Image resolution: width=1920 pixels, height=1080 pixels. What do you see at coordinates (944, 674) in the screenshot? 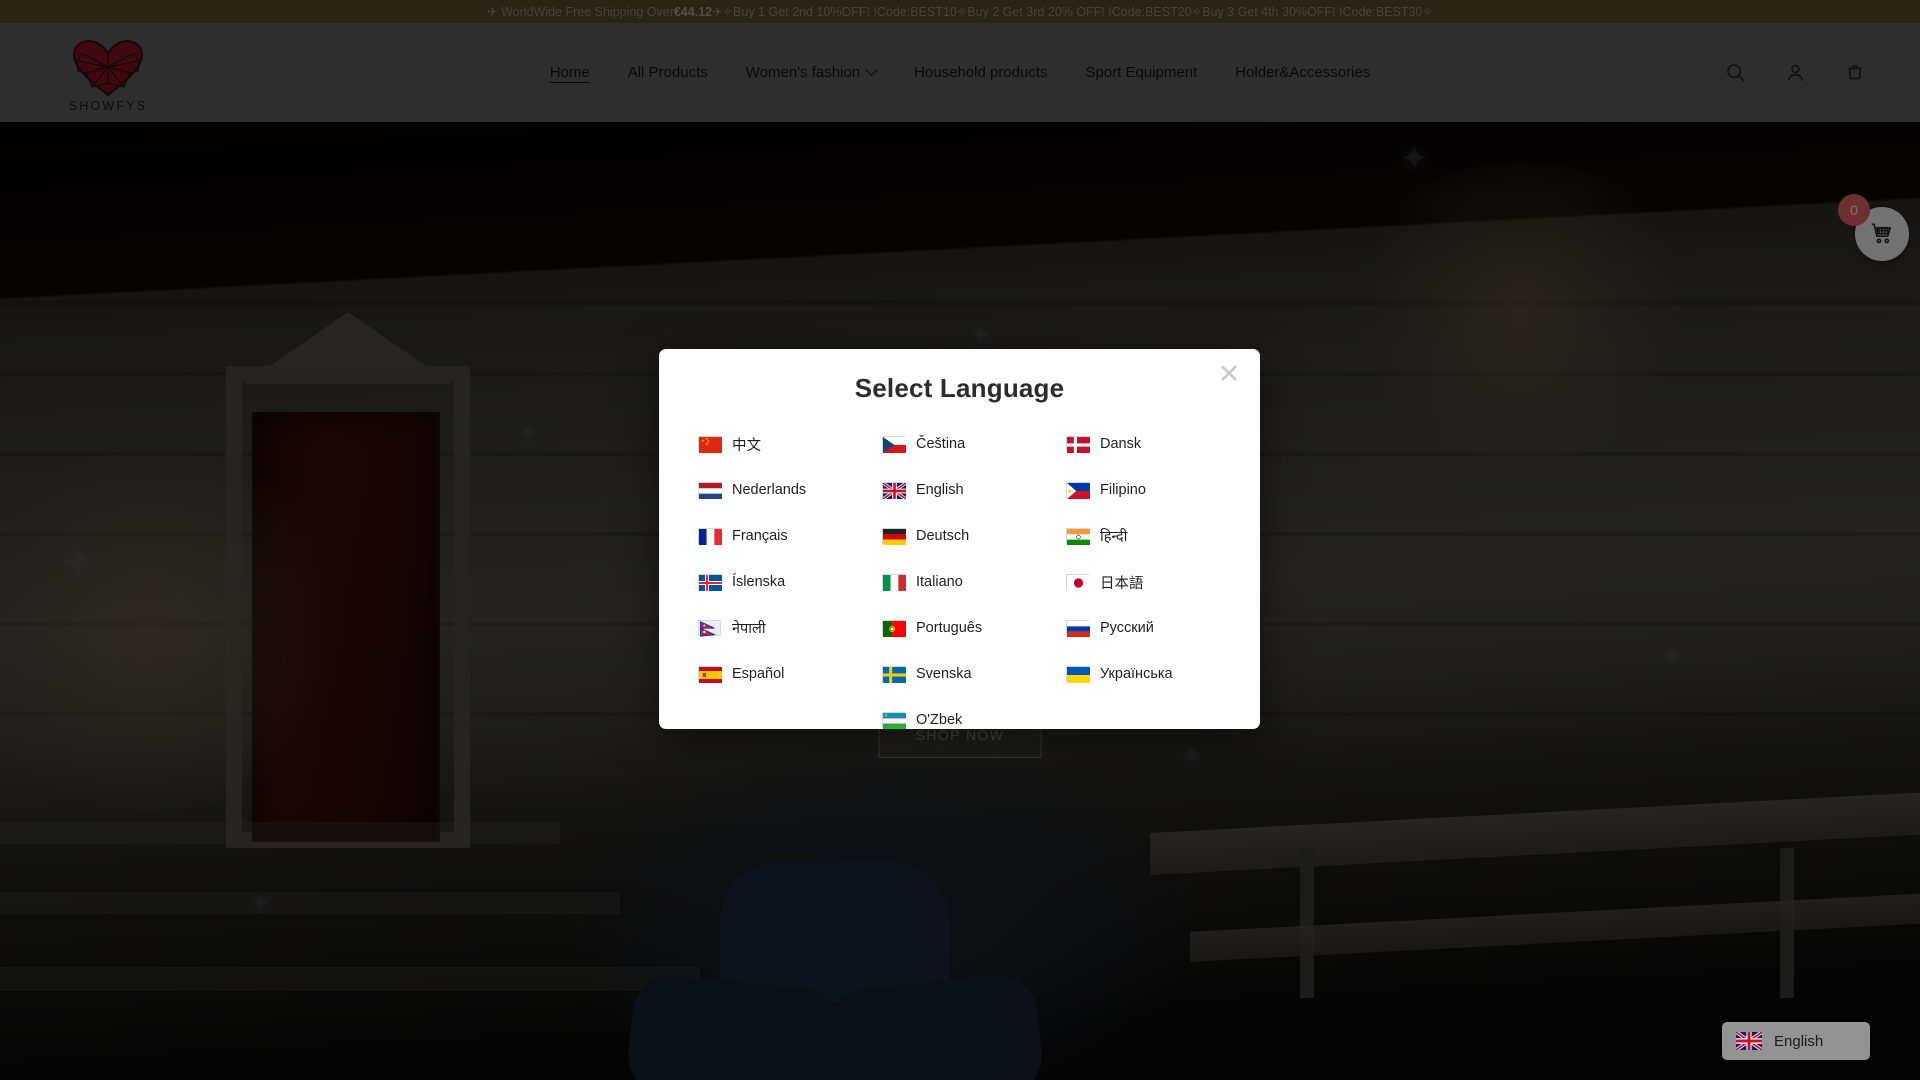
I see `language-option-label: Svenska` at bounding box center [944, 674].